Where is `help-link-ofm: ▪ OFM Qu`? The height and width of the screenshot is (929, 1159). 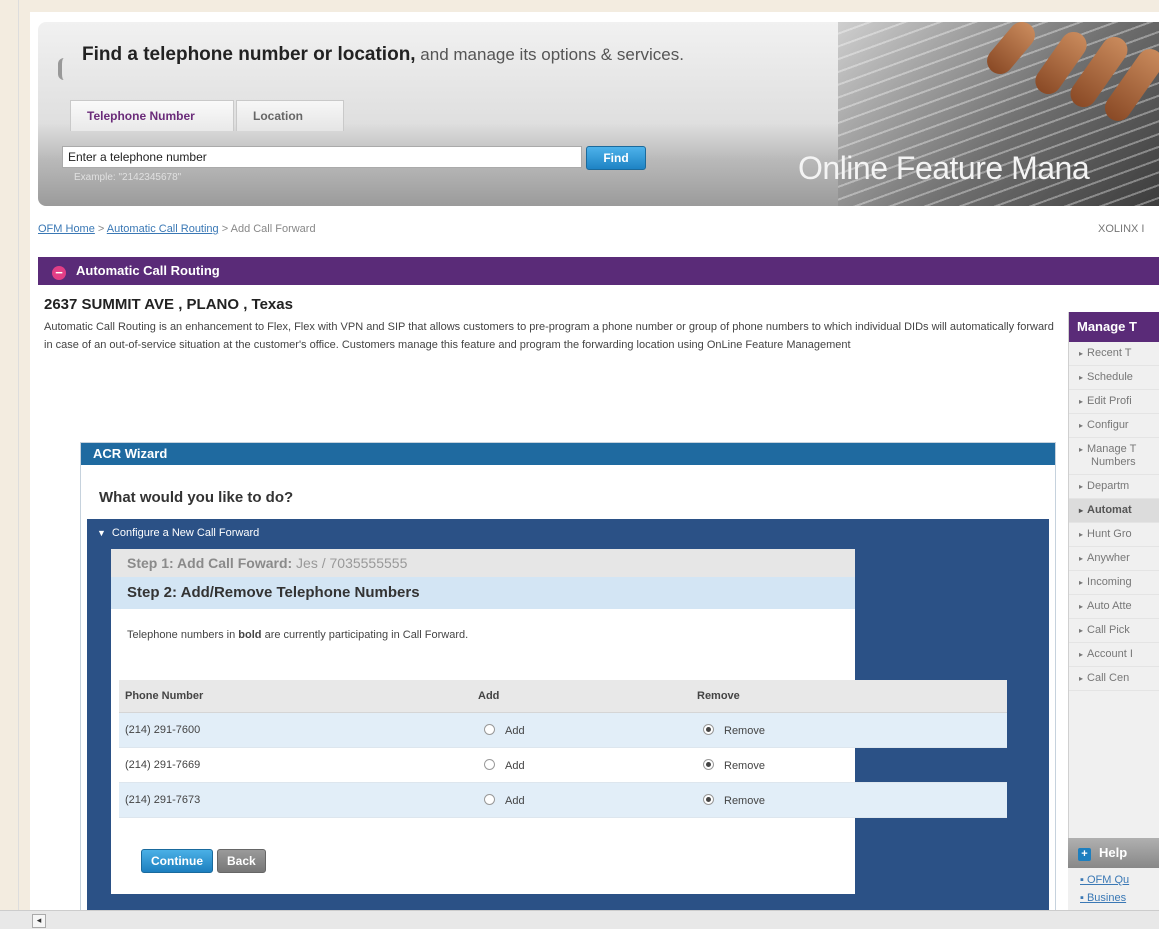 help-link-ofm: ▪ OFM Qu is located at coordinates (1113, 877).